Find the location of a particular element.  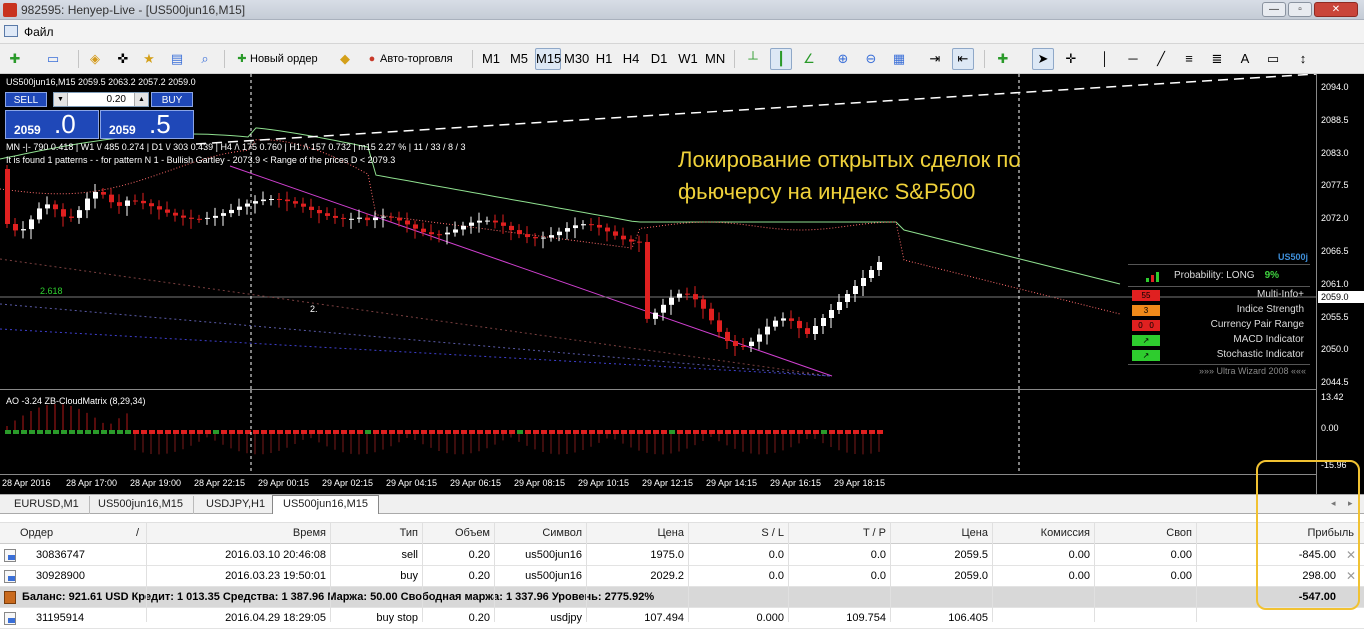

tf-m15: M15 is located at coordinates (548, 59).